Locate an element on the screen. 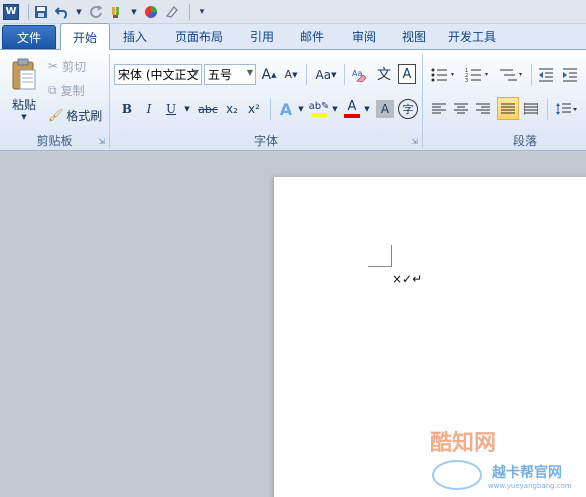  undo-icon is located at coordinates (62, 12).